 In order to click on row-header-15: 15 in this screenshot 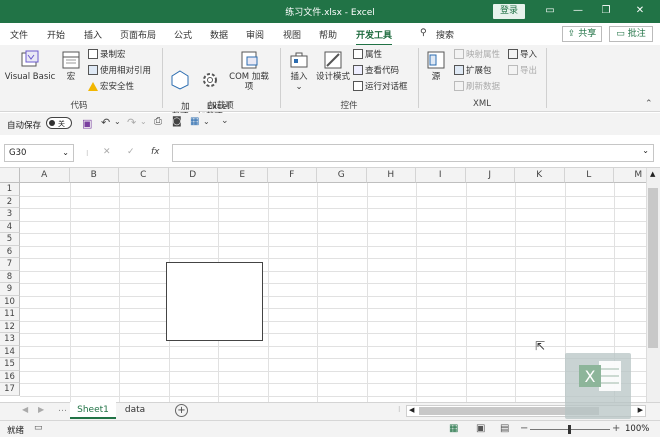, I will do `click(10, 364)`.